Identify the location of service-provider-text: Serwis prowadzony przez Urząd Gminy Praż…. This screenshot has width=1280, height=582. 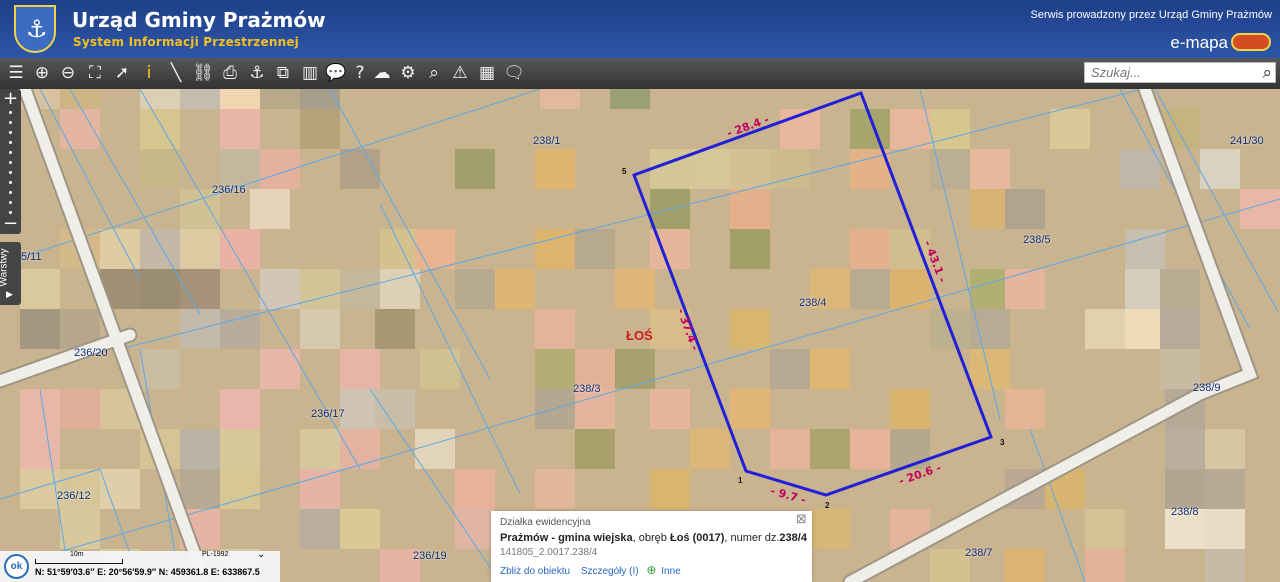
(1151, 15).